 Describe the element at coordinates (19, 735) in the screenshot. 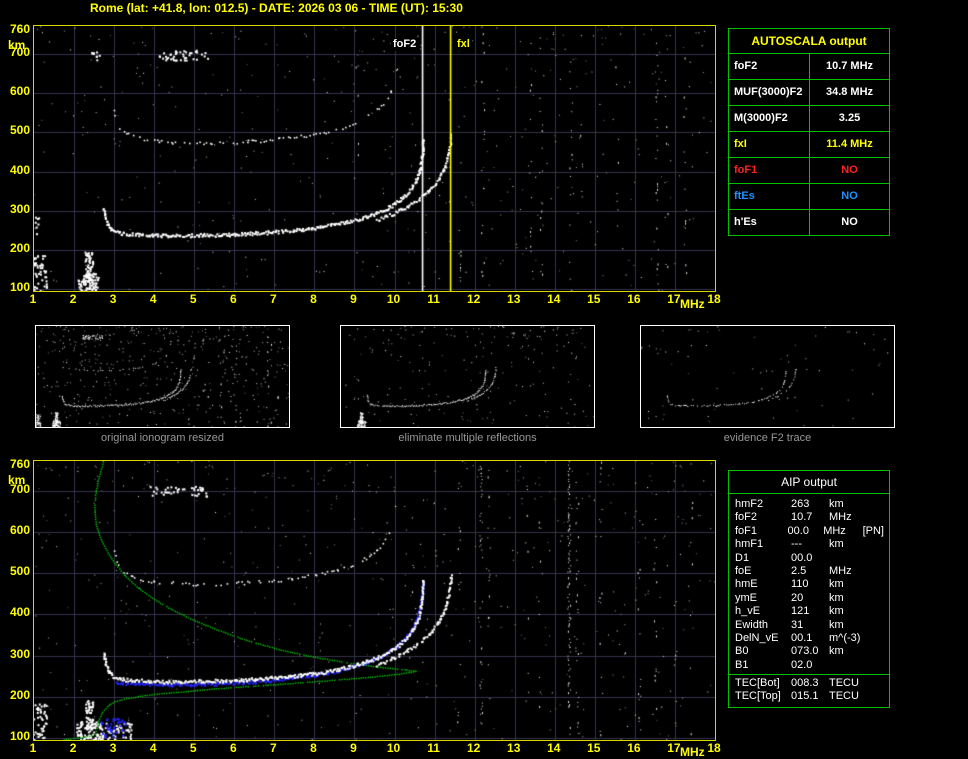

I see `y-tick-100-profile: 100` at that location.